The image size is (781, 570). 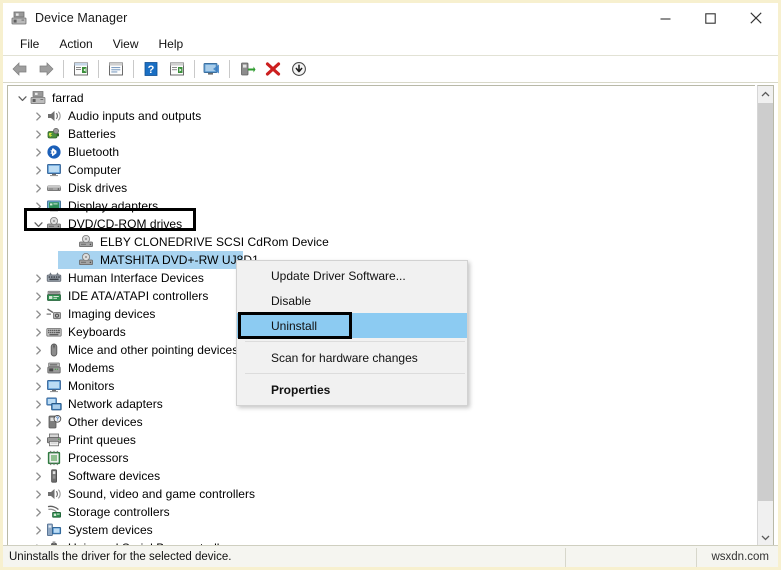 I want to click on tree-item: ELBY CLONEDRIVE SCSI CdRom Device, so click(x=381, y=242).